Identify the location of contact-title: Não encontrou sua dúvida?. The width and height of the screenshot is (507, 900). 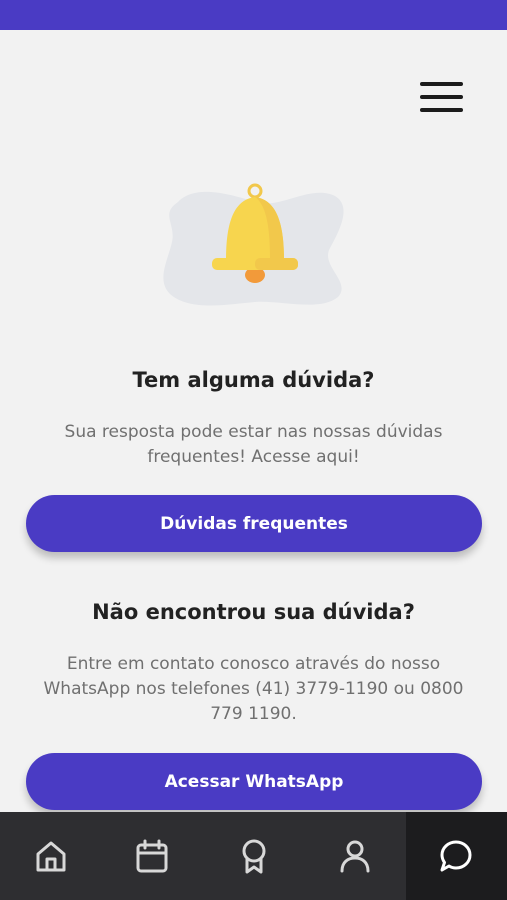
(253, 612).